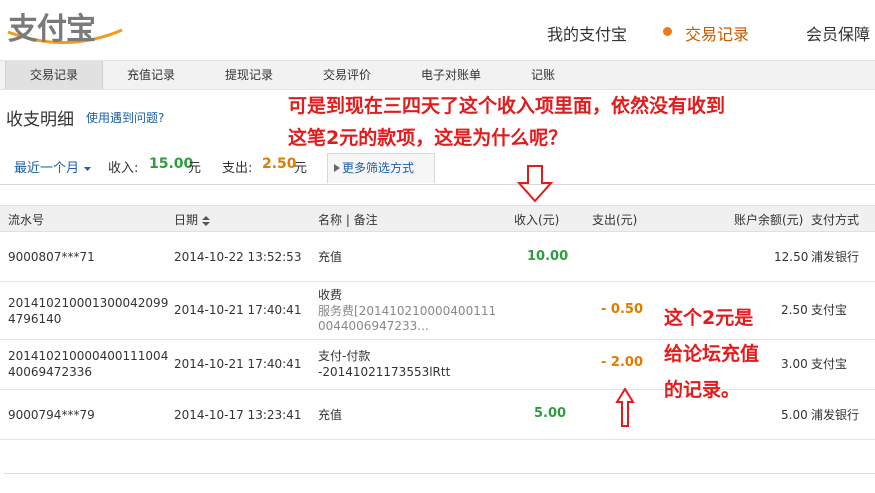  What do you see at coordinates (348, 220) in the screenshot?
I see `col-name: 名称 | 备注` at bounding box center [348, 220].